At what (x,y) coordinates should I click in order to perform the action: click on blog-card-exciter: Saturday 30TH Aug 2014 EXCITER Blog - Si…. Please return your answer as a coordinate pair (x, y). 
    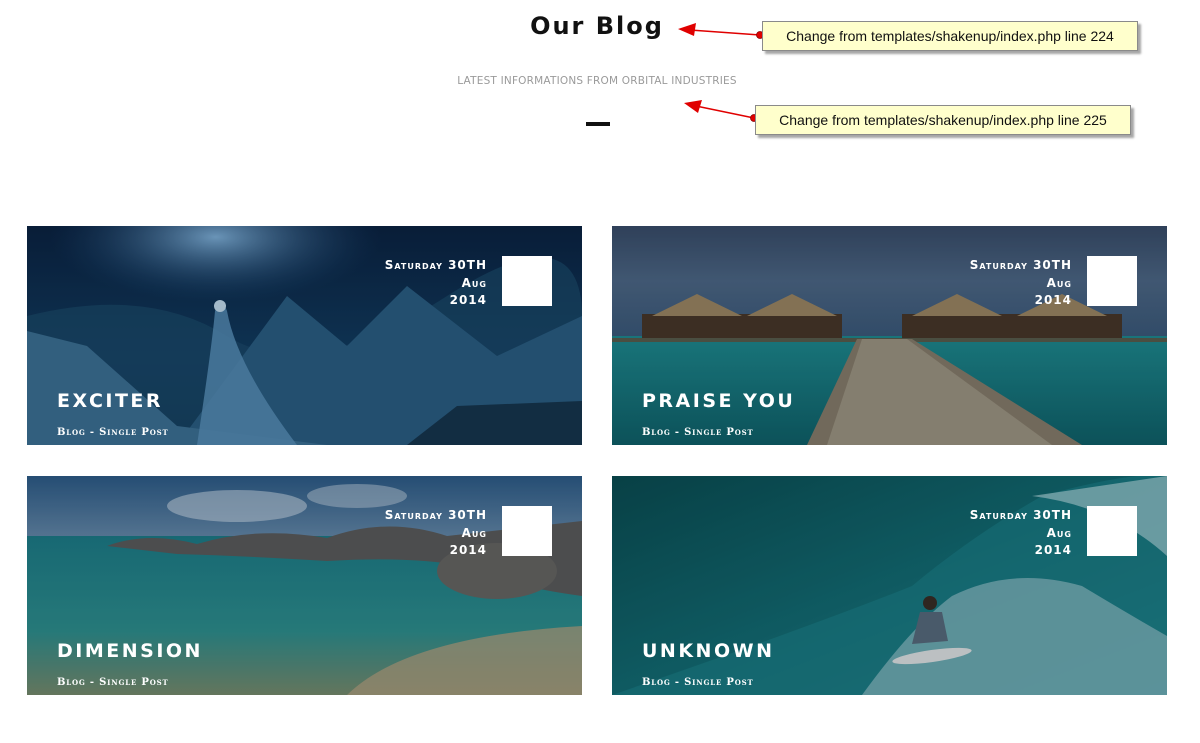
    Looking at the image, I should click on (304, 335).